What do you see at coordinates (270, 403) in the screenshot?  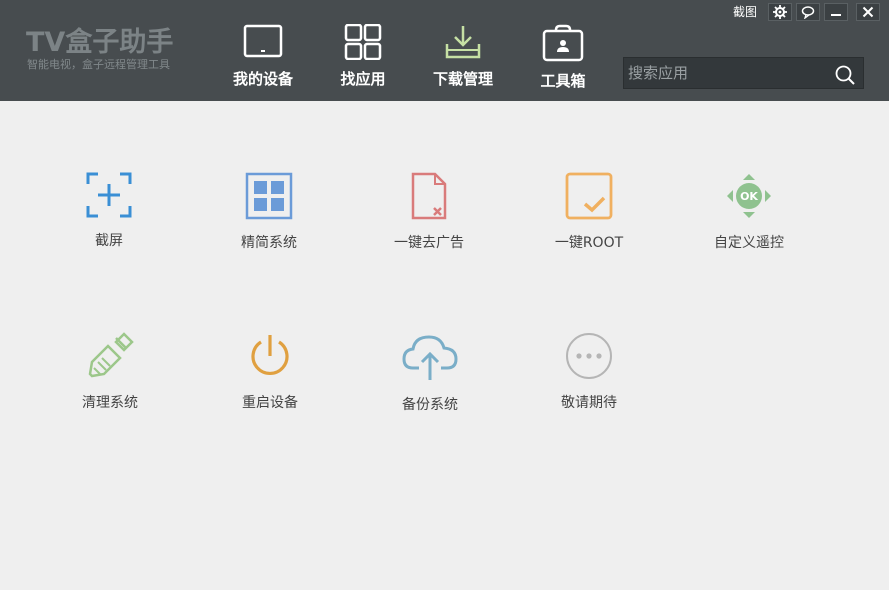 I see `tool-label: 重启设备` at bounding box center [270, 403].